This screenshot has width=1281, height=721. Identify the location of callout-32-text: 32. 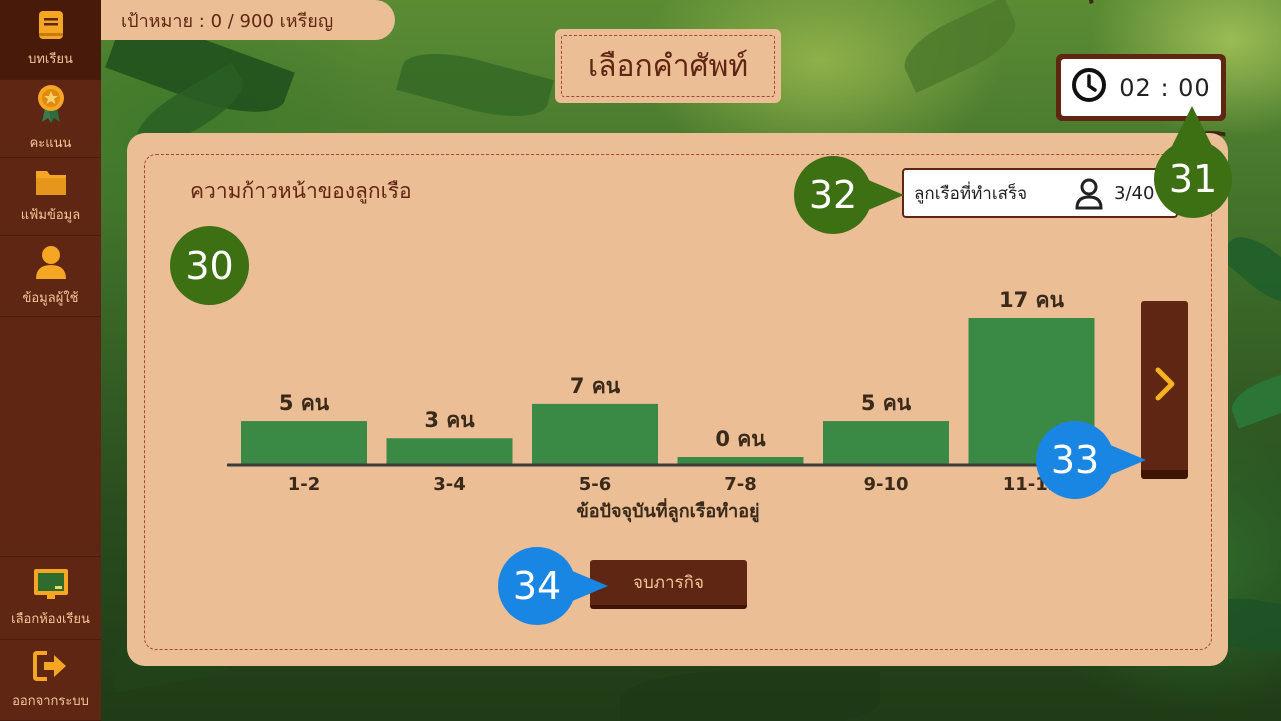
(833, 195).